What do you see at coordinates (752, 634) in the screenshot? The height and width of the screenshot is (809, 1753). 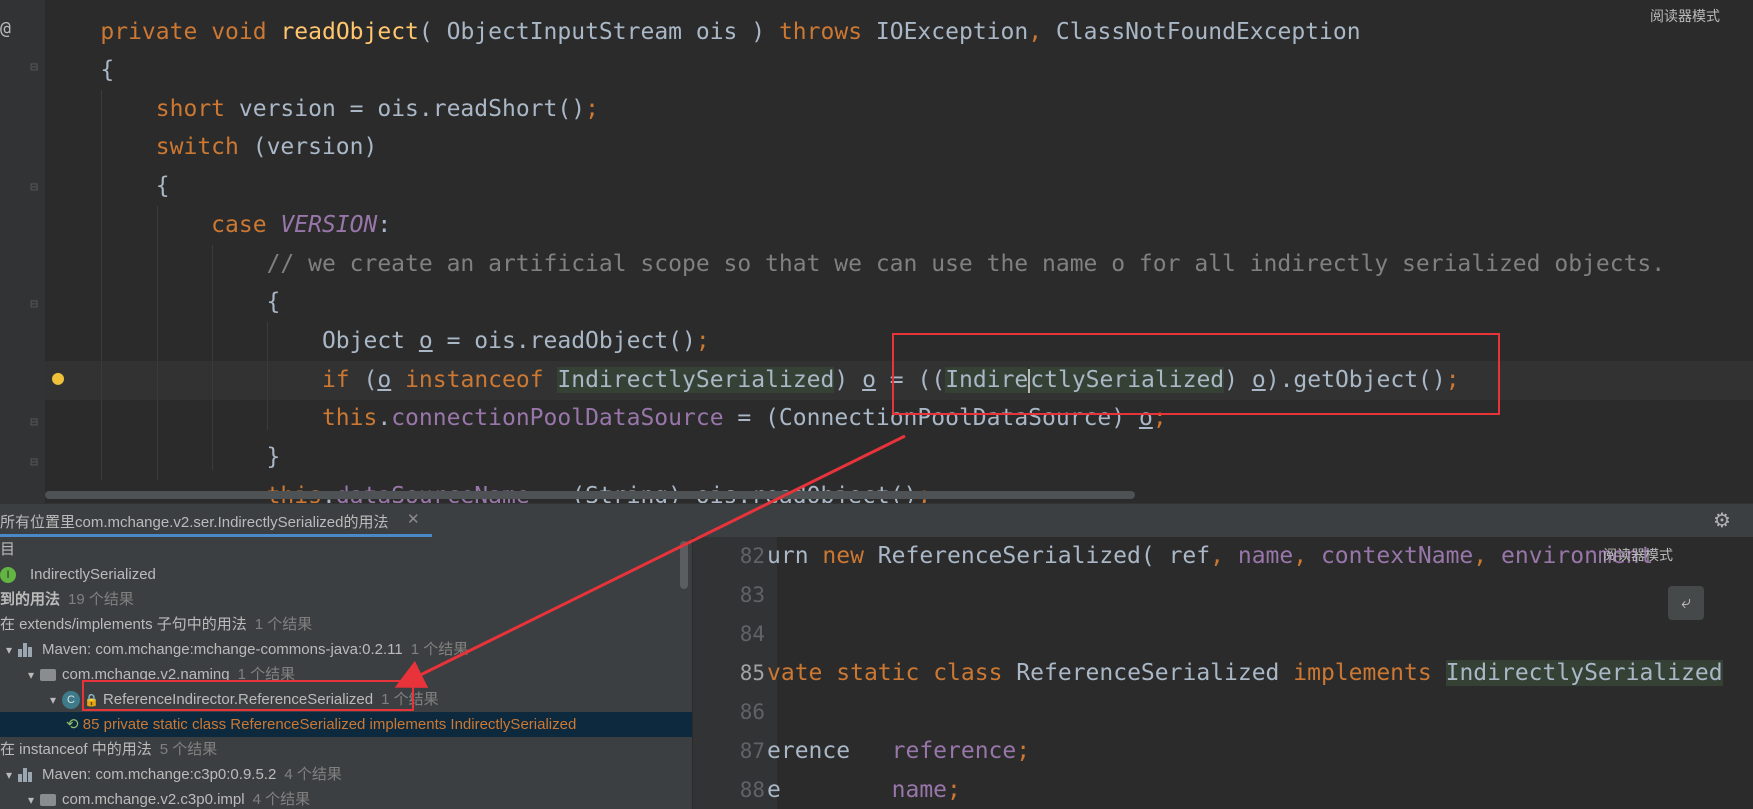 I see `line-number: 84` at bounding box center [752, 634].